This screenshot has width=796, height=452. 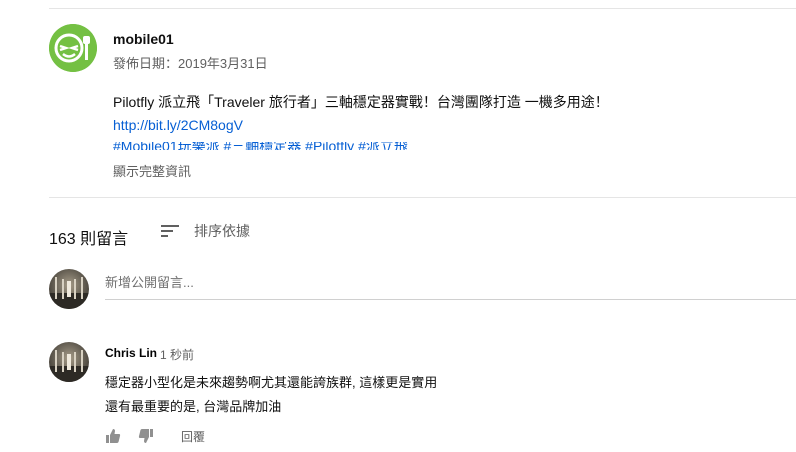 I want to click on comment-author-avatar, so click(x=69, y=362).